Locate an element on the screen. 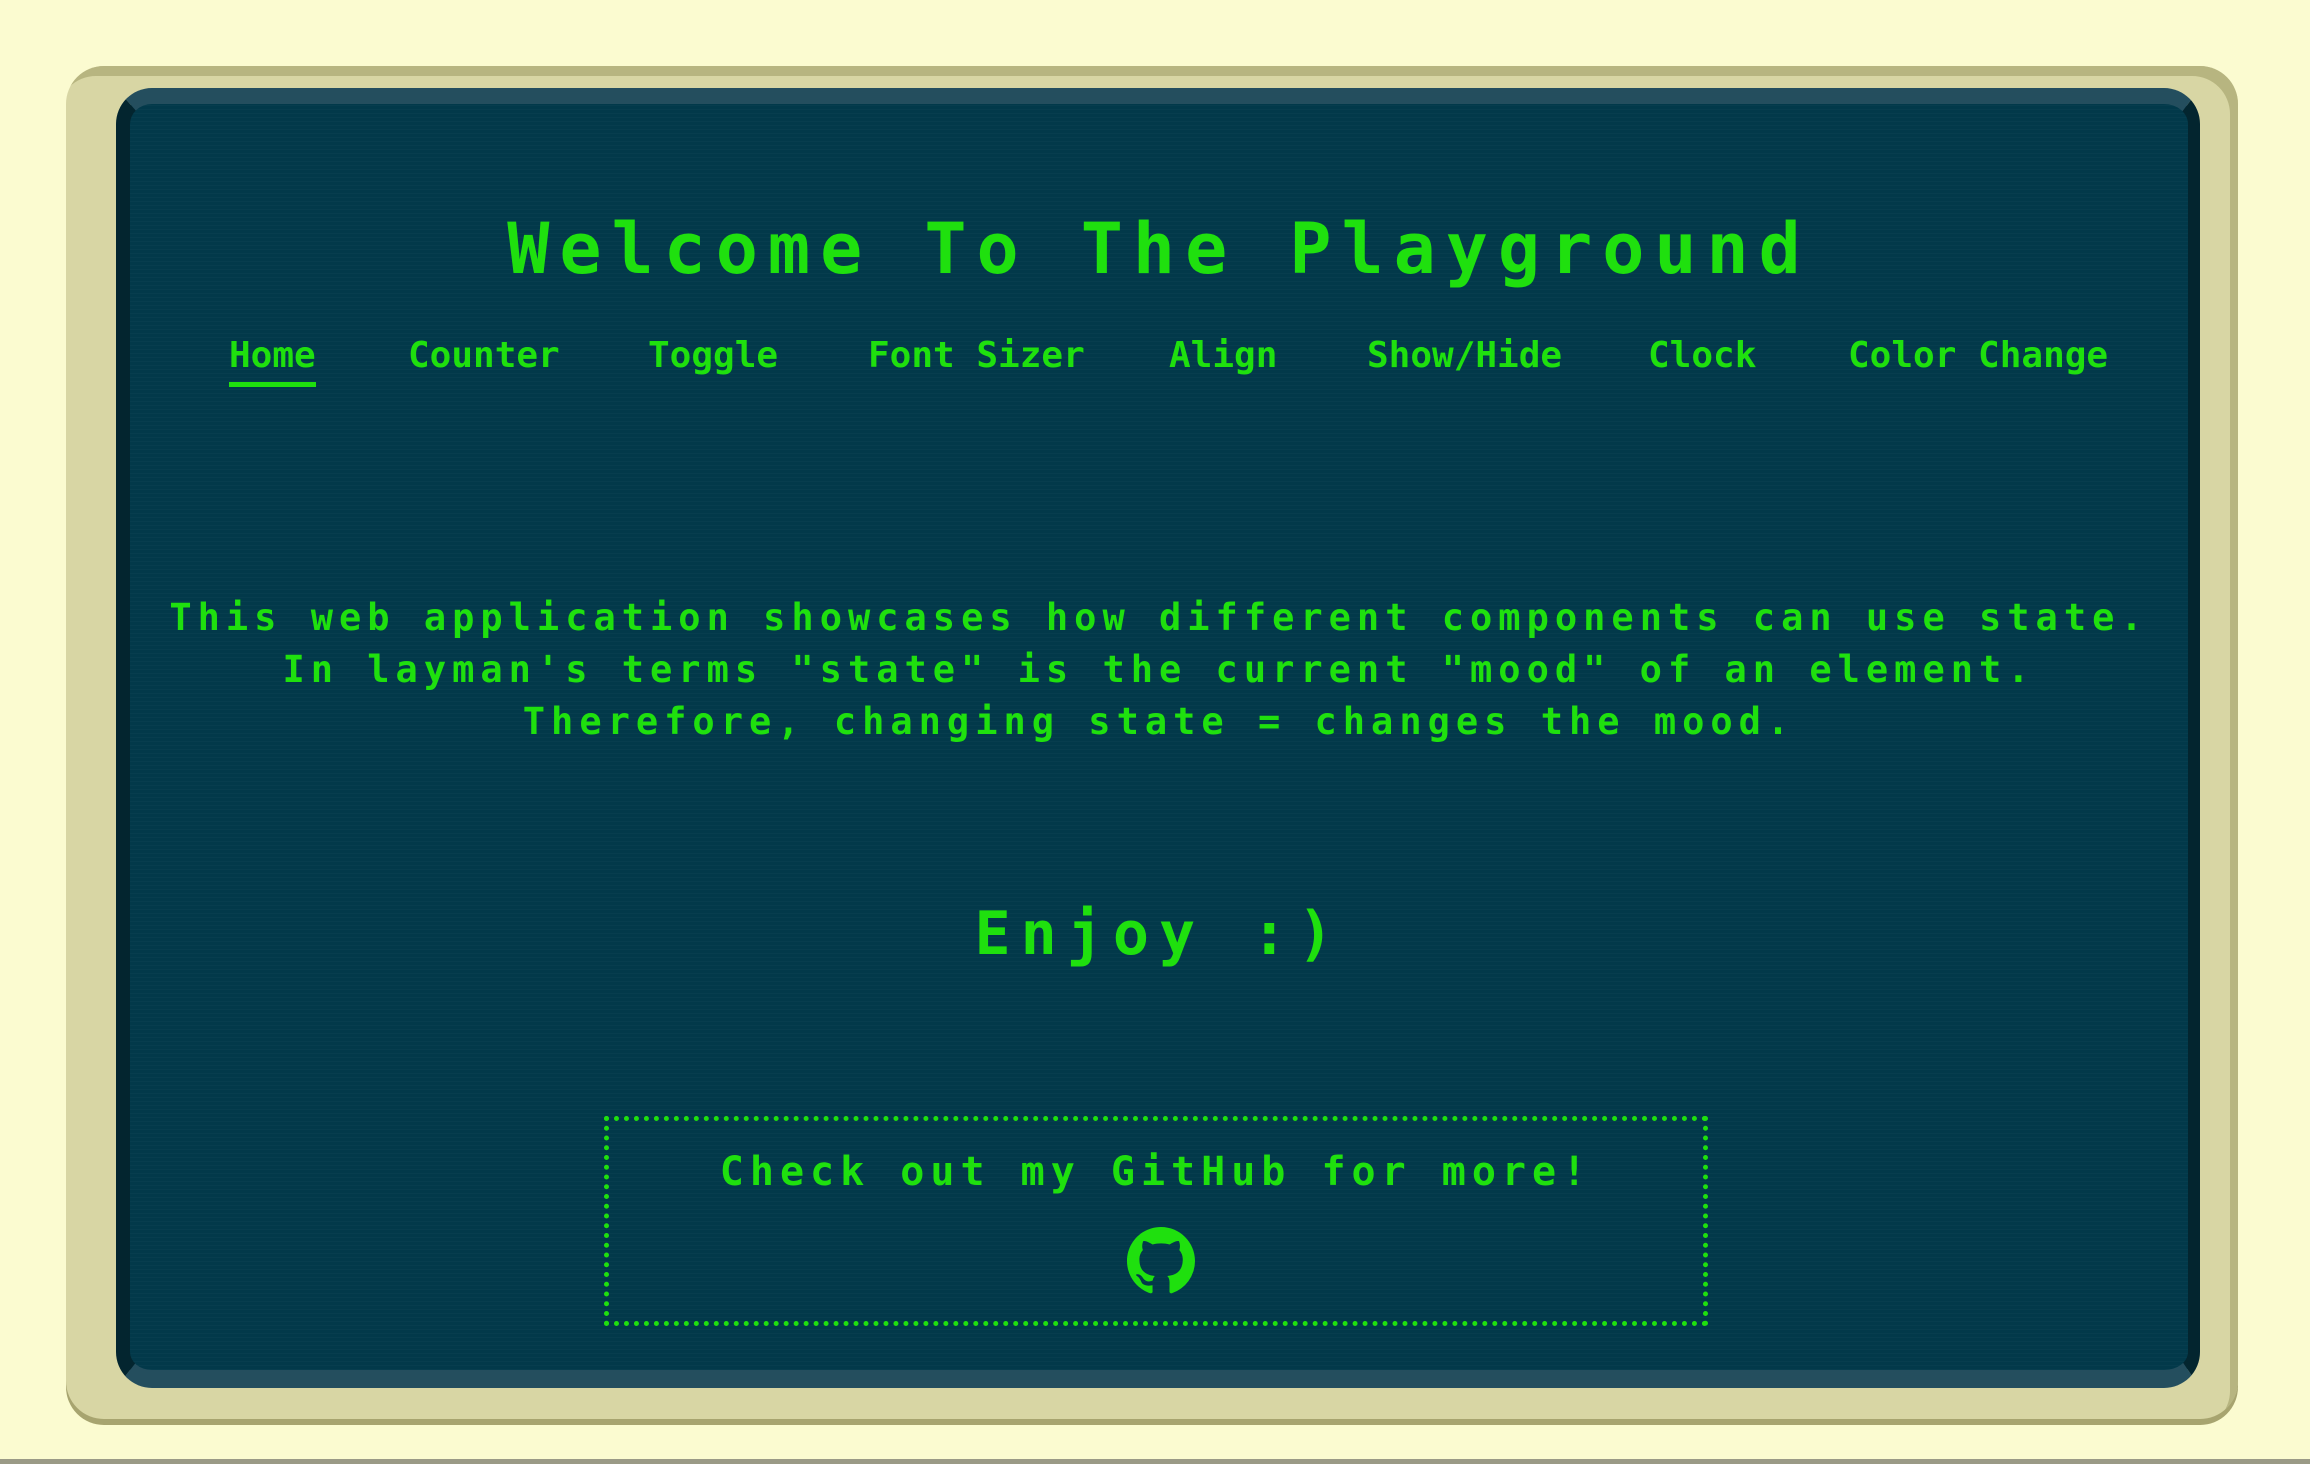 The height and width of the screenshot is (1464, 2310). nav-show-hide: Show/Hide is located at coordinates (1464, 359).